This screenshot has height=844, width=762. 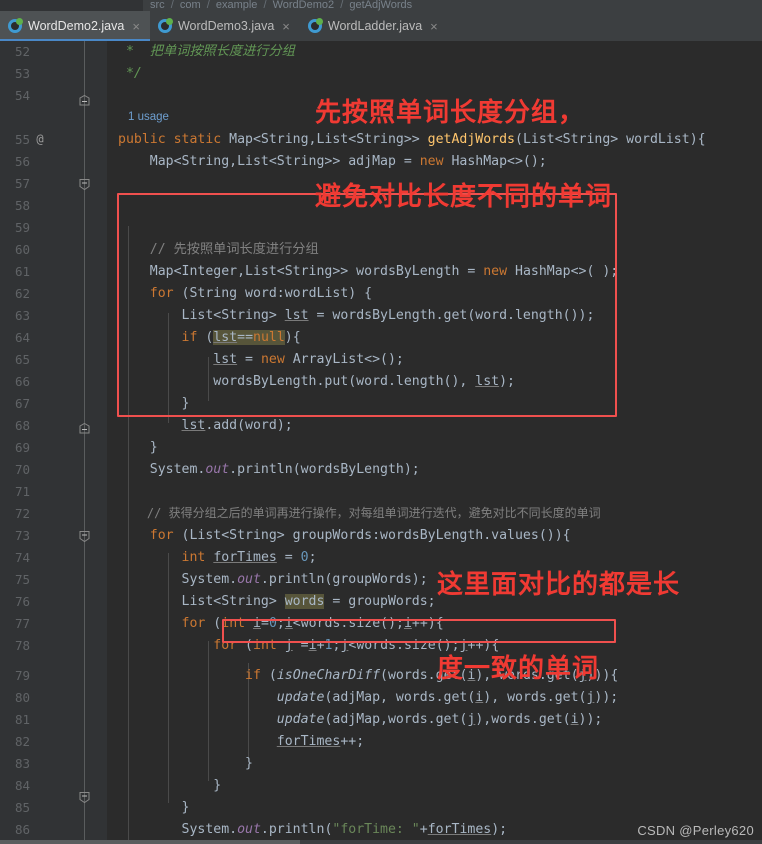 What do you see at coordinates (22, 469) in the screenshot?
I see `line-number: 70` at bounding box center [22, 469].